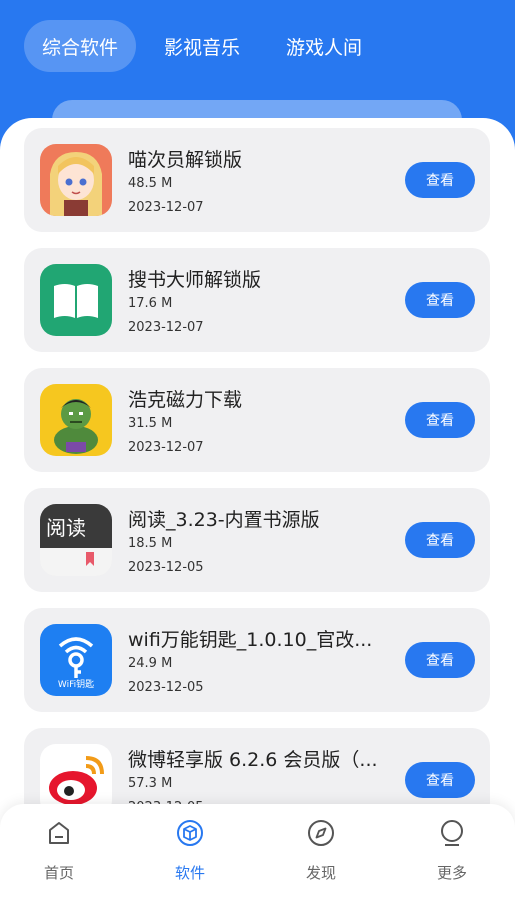  Describe the element at coordinates (59, 850) in the screenshot. I see `nav-item-home: 首页` at that location.